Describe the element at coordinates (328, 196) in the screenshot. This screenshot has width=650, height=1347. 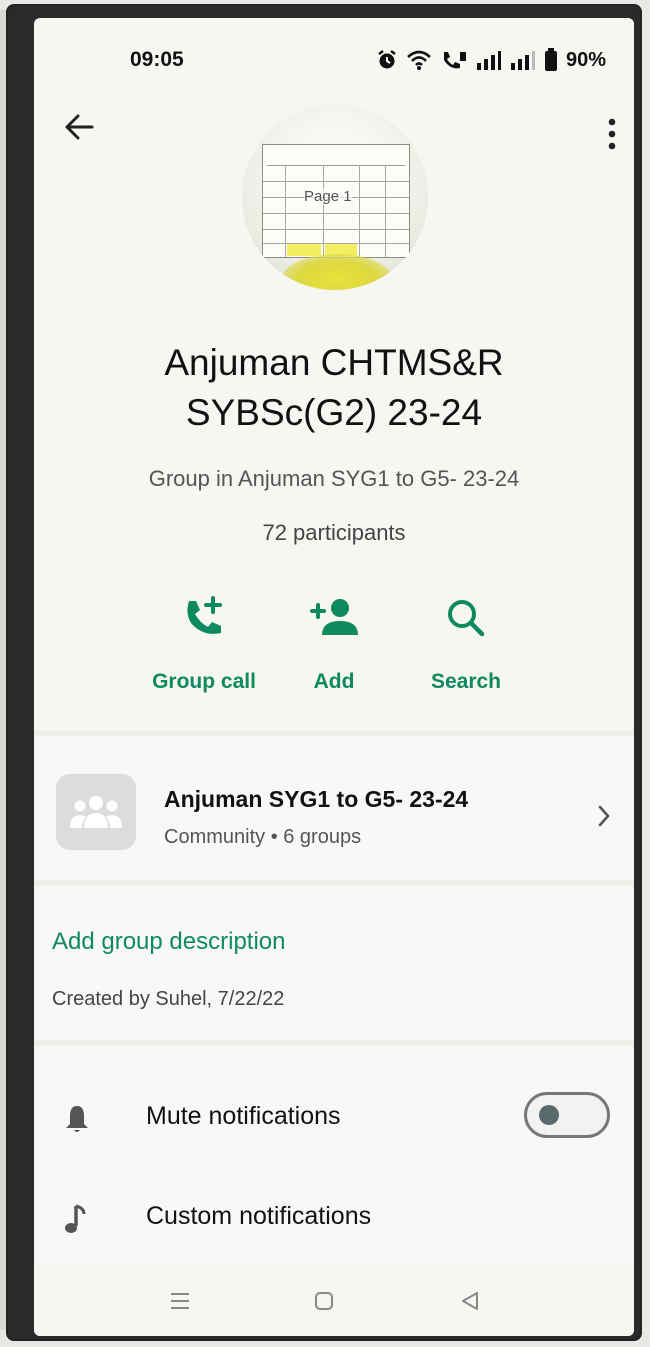
I see `avatar-page-label: Page 1` at that location.